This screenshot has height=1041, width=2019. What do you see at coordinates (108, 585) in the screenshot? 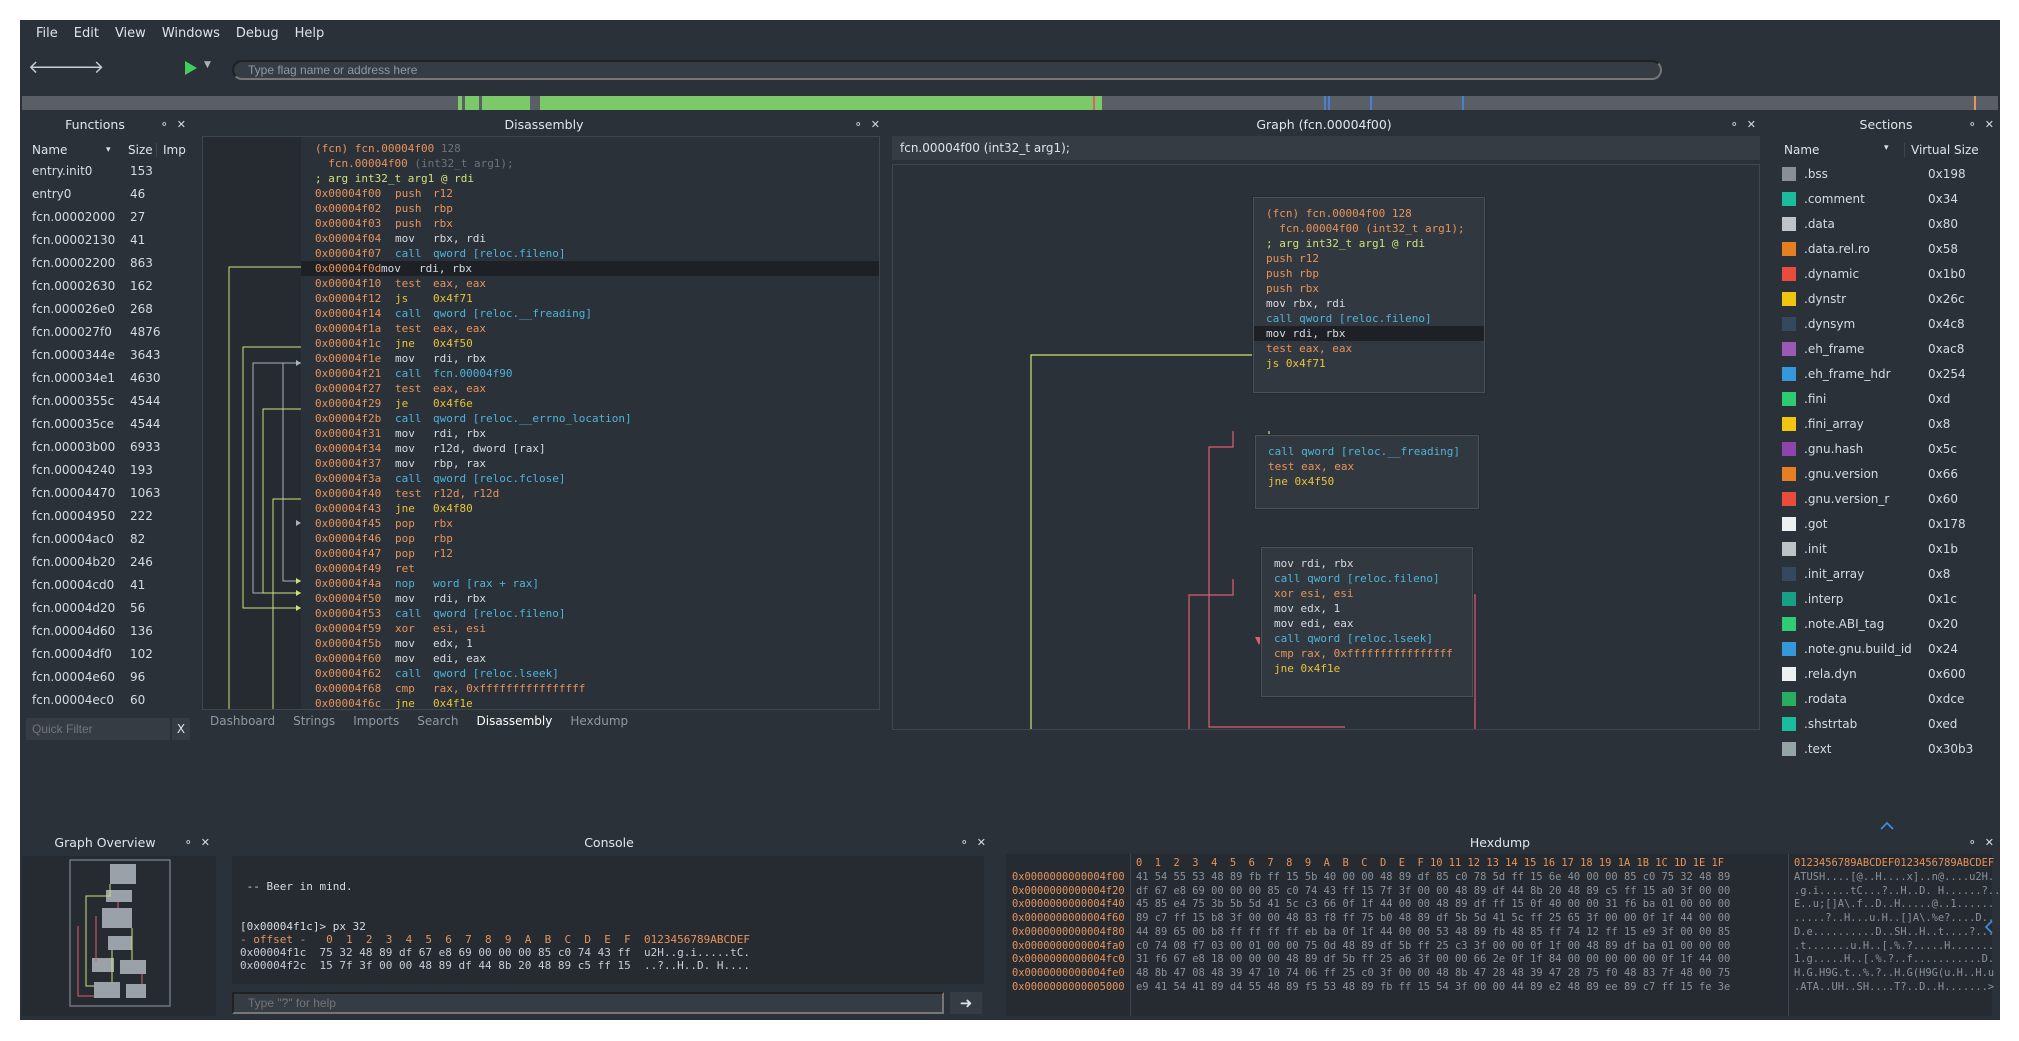
I see `function-row: fcn.00004cd0 41` at bounding box center [108, 585].